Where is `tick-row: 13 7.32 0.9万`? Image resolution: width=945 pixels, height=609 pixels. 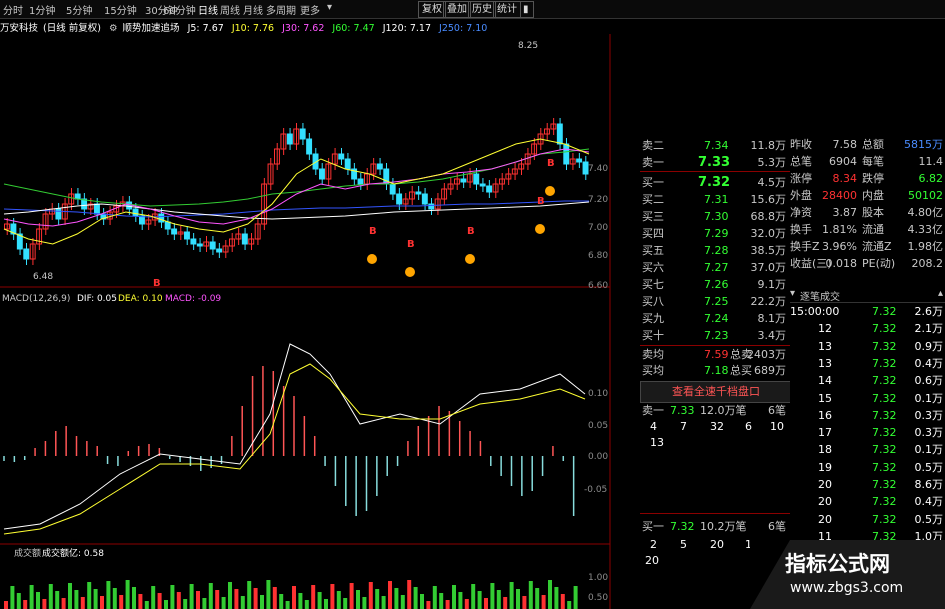 tick-row: 13 7.32 0.9万 is located at coordinates (880, 346).